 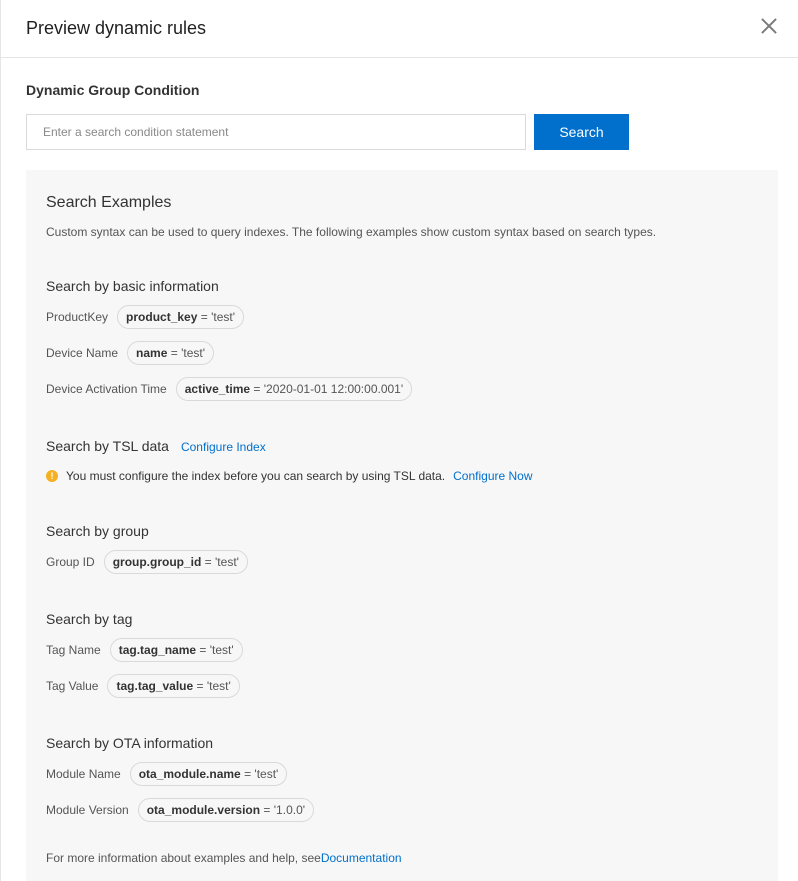 What do you see at coordinates (283, 810) in the screenshot?
I see `syntax-value: = '1.0.0'` at bounding box center [283, 810].